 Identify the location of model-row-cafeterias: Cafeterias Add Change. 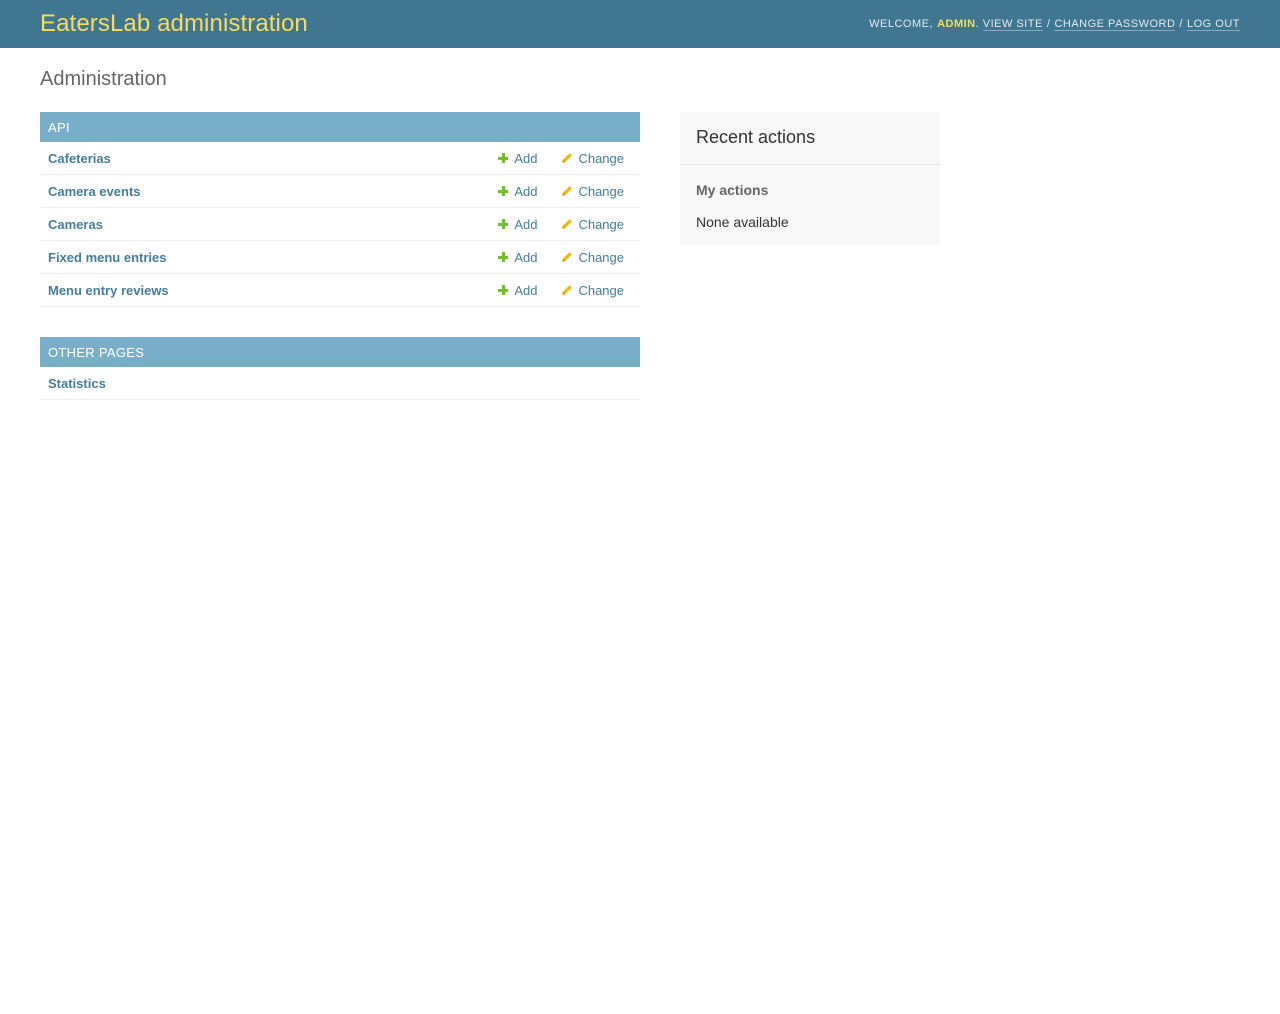
(340, 158).